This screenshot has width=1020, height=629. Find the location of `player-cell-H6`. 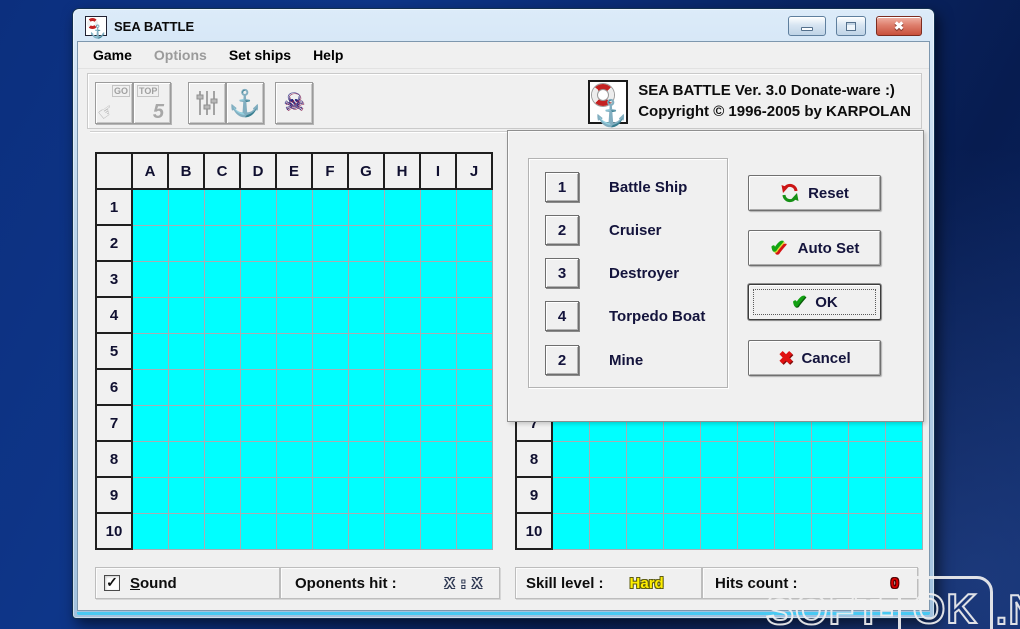

player-cell-H6 is located at coordinates (402, 387).